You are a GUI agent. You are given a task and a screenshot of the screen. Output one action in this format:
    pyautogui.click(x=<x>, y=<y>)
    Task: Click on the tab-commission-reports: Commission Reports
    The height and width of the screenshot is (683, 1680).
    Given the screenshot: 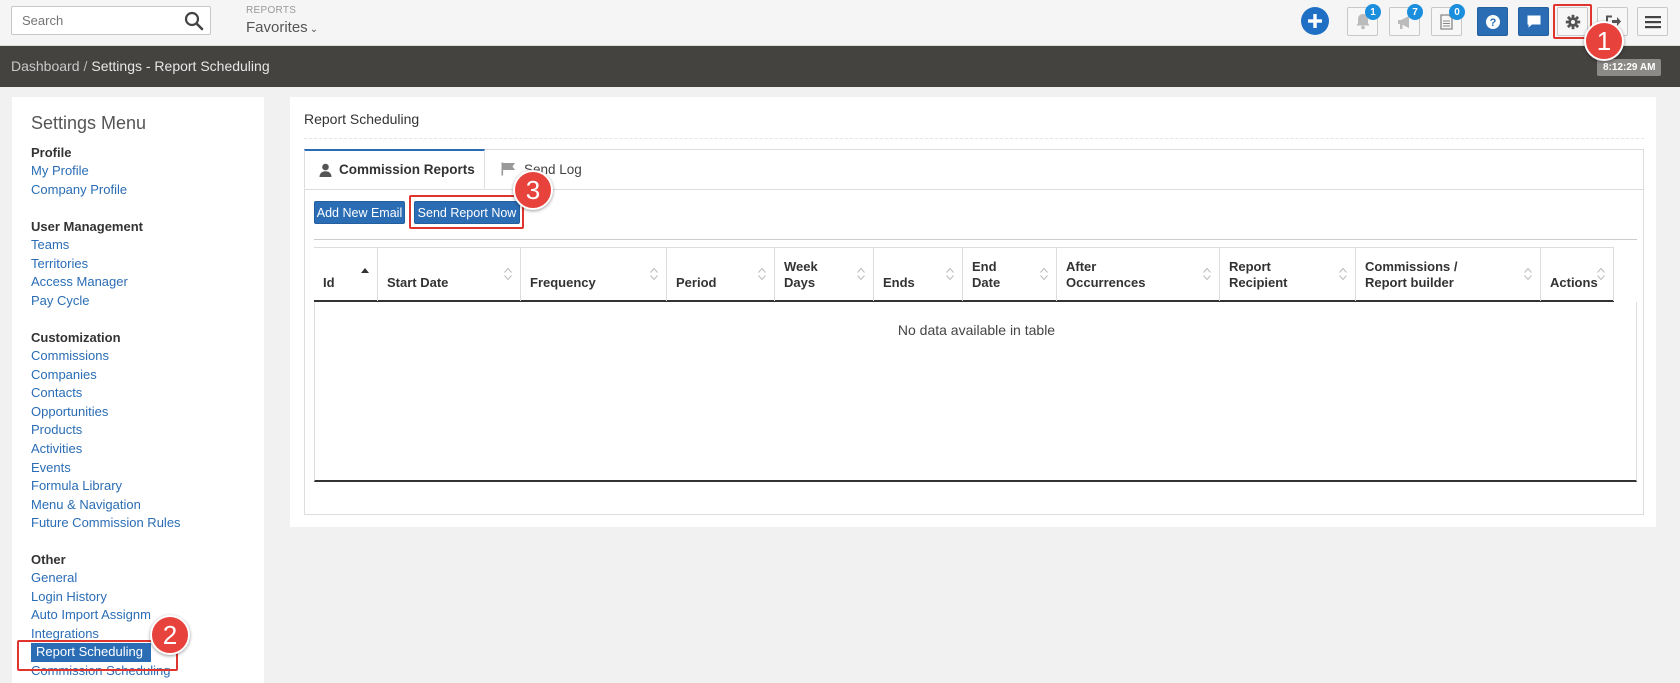 What is the action you would take?
    pyautogui.click(x=394, y=169)
    